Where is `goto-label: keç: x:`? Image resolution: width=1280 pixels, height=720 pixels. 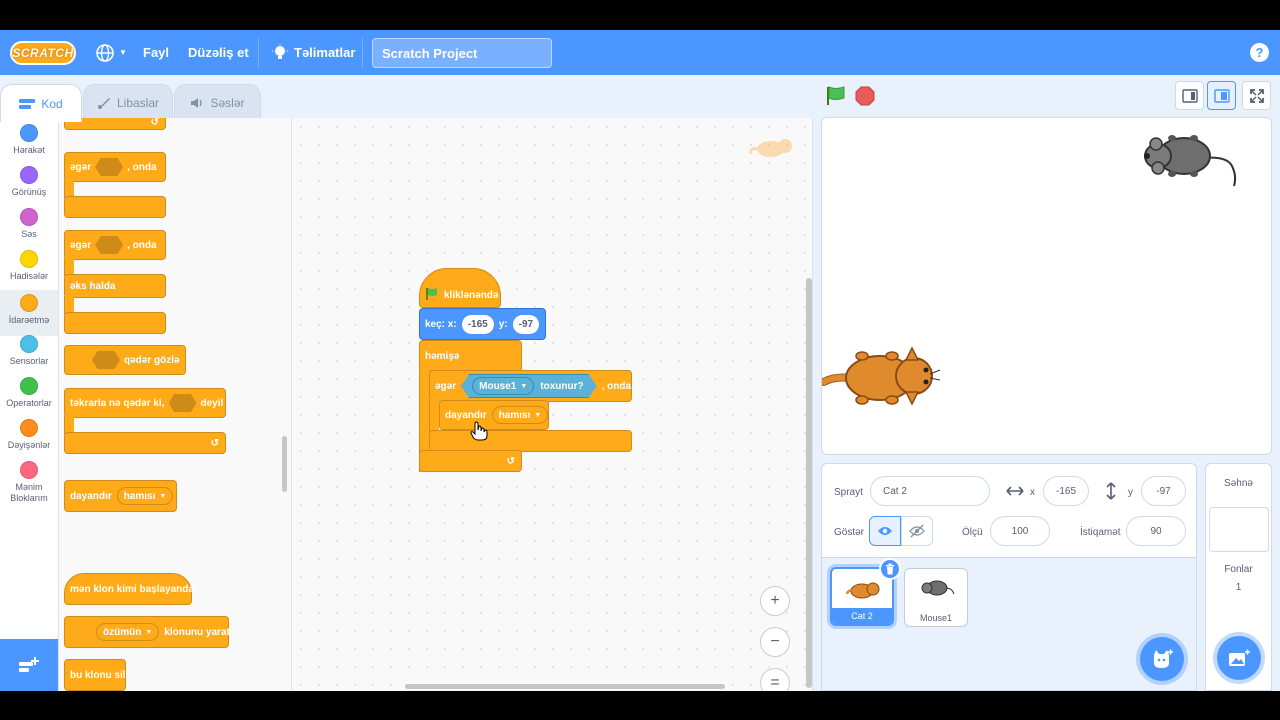 goto-label: keç: x: is located at coordinates (441, 324).